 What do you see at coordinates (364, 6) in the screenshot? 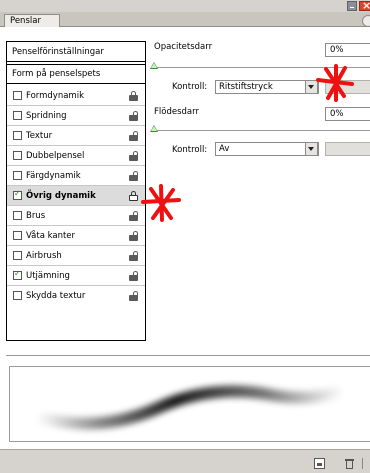
I see `close-button` at bounding box center [364, 6].